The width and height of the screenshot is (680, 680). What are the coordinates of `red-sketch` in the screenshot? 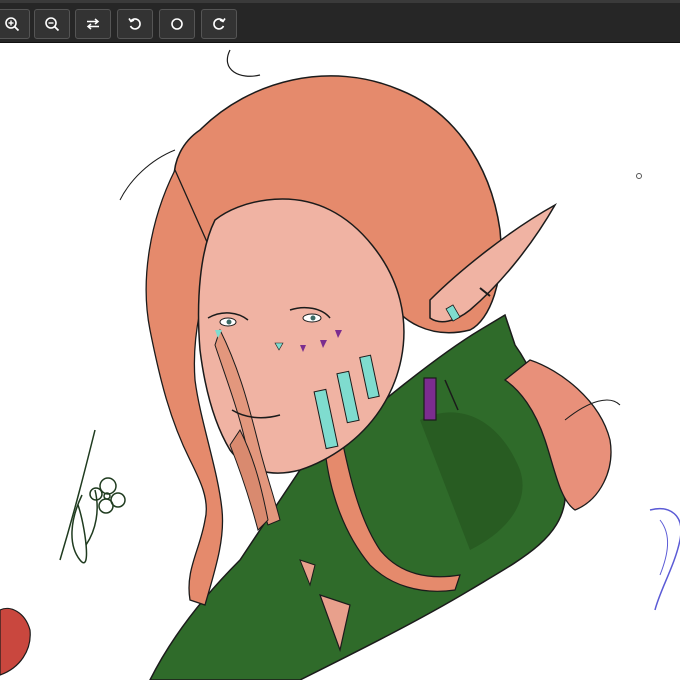 It's located at (15, 641).